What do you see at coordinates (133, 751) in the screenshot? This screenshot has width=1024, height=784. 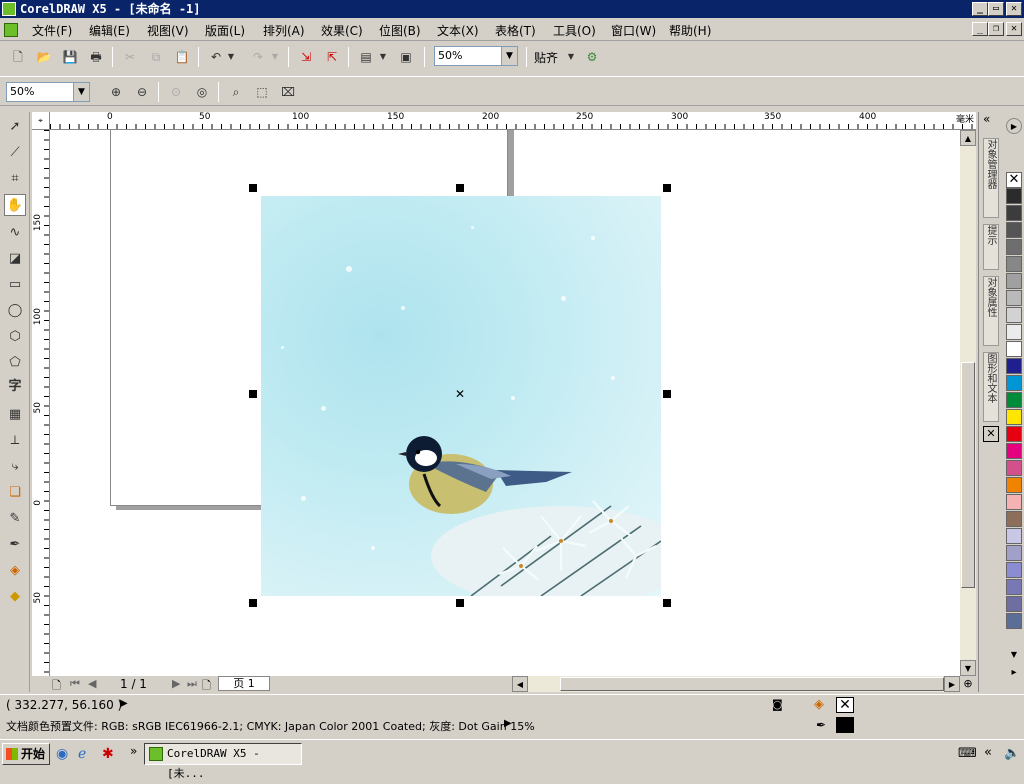 I see `quicklaunch-more-icon: »` at bounding box center [133, 751].